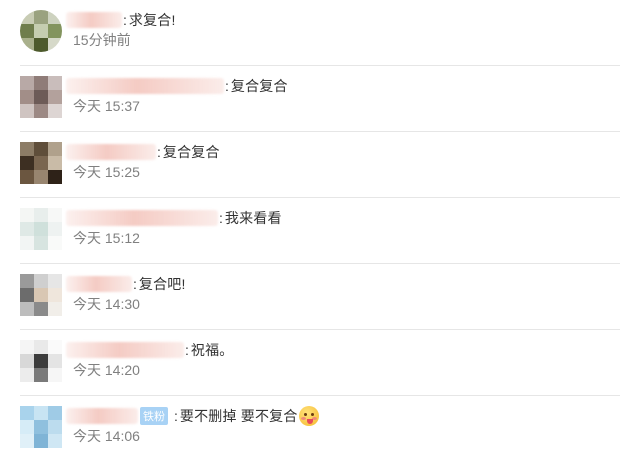 Image resolution: width=620 pixels, height=456 pixels. I want to click on comment-item: : 我来看看 今天 15:12, so click(320, 231).